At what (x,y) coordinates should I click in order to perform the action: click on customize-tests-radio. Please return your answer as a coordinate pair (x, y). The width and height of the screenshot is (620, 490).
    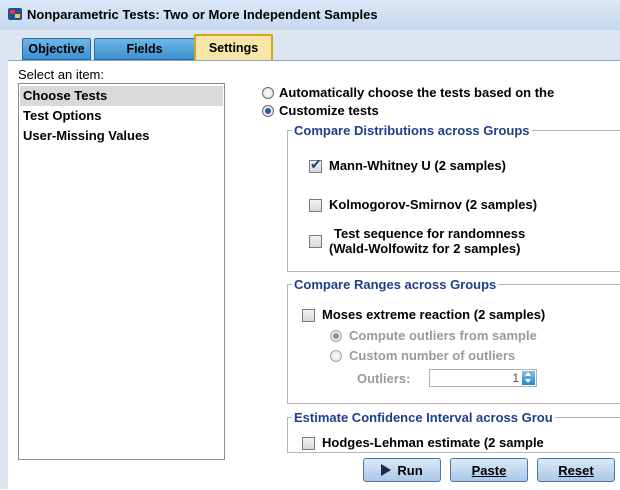
    Looking at the image, I should click on (268, 111).